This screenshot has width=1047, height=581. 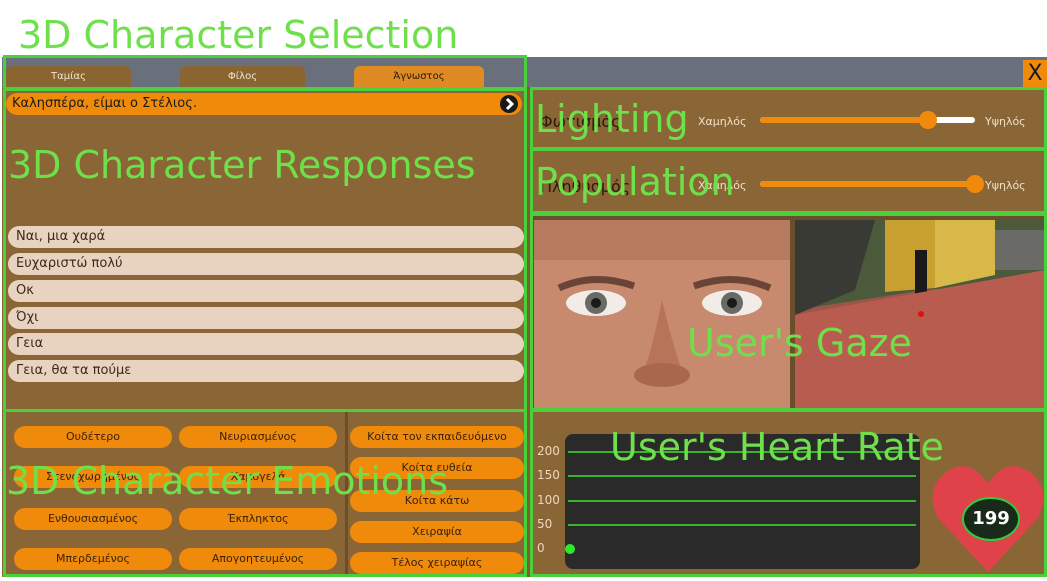 What do you see at coordinates (419, 77) in the screenshot?
I see `tab-stranger: Άγνωστος` at bounding box center [419, 77].